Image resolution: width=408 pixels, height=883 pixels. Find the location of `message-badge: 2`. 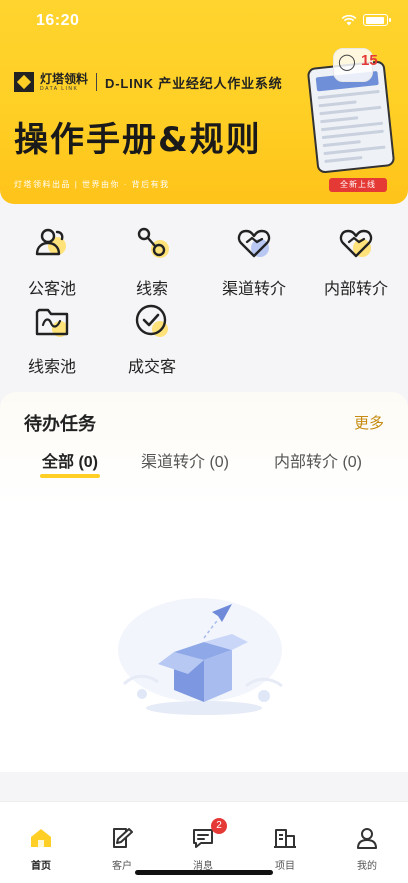

message-badge: 2 is located at coordinates (219, 826).